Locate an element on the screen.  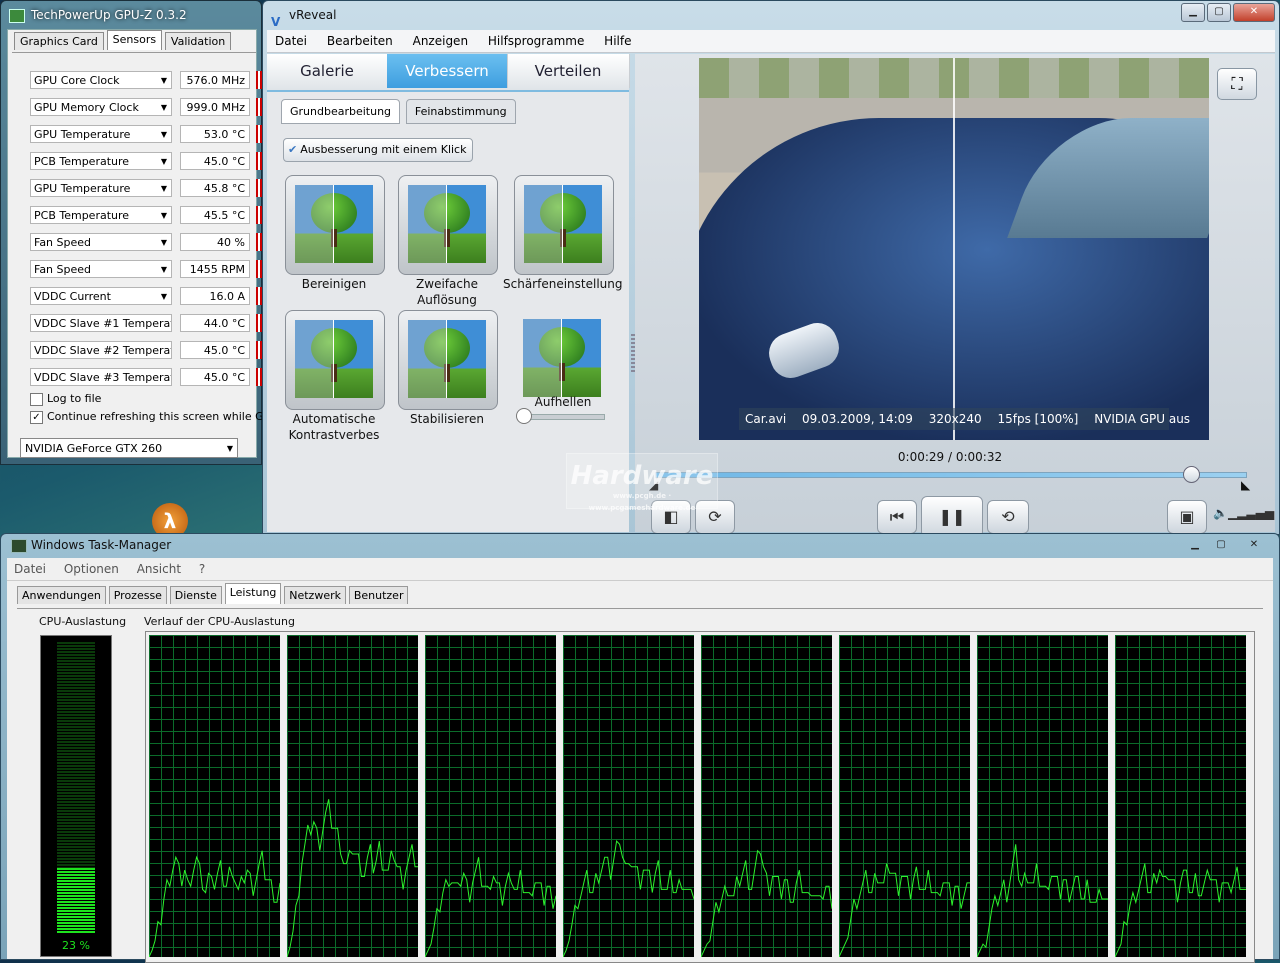
tab-galerie: Galerie is located at coordinates (327, 71).